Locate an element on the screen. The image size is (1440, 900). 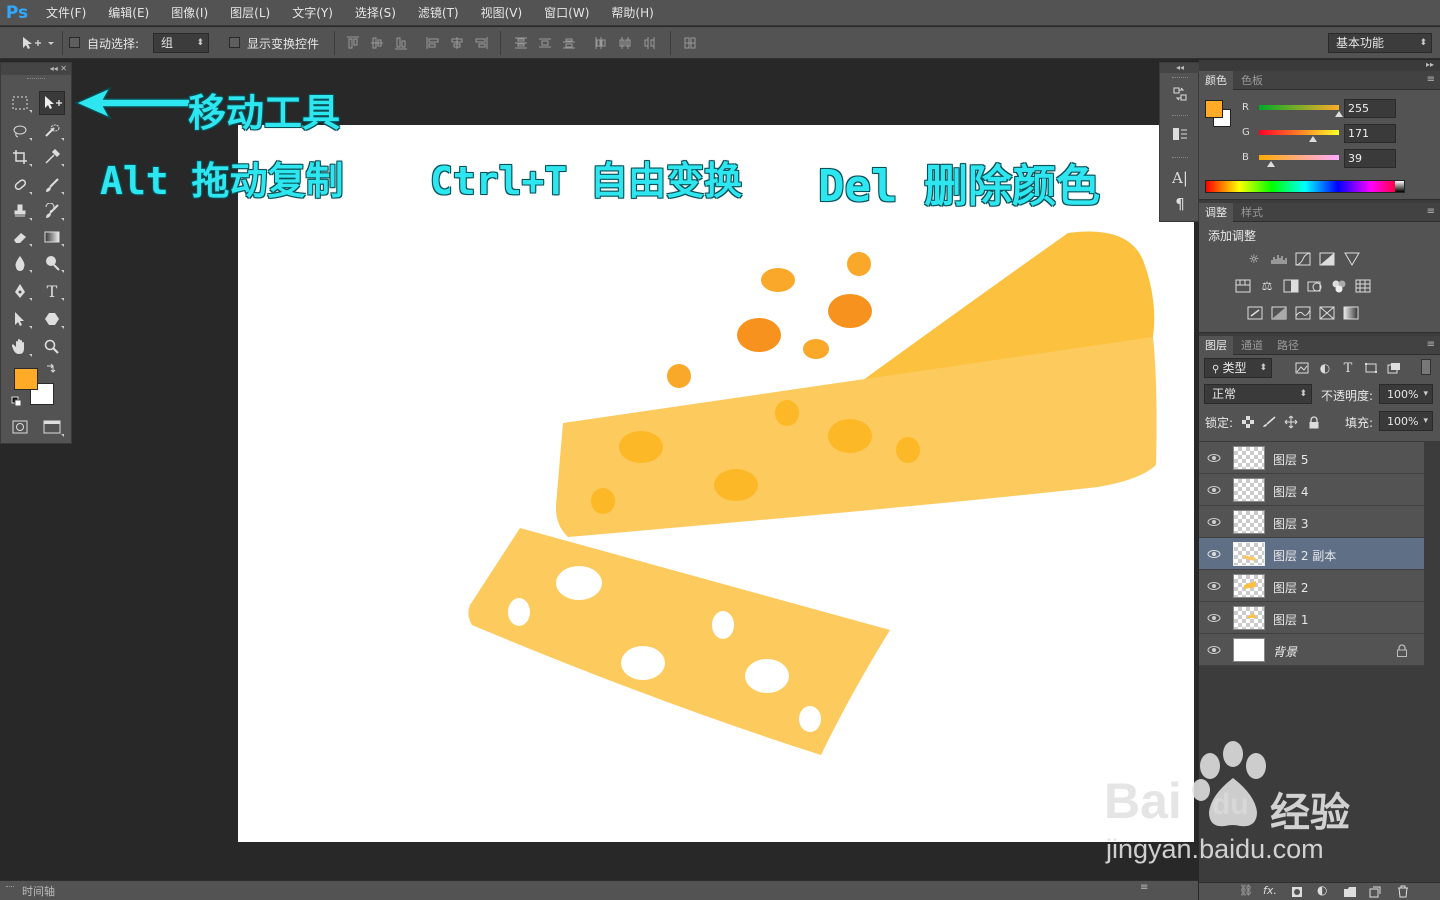
invert-icon is located at coordinates (1255, 313).